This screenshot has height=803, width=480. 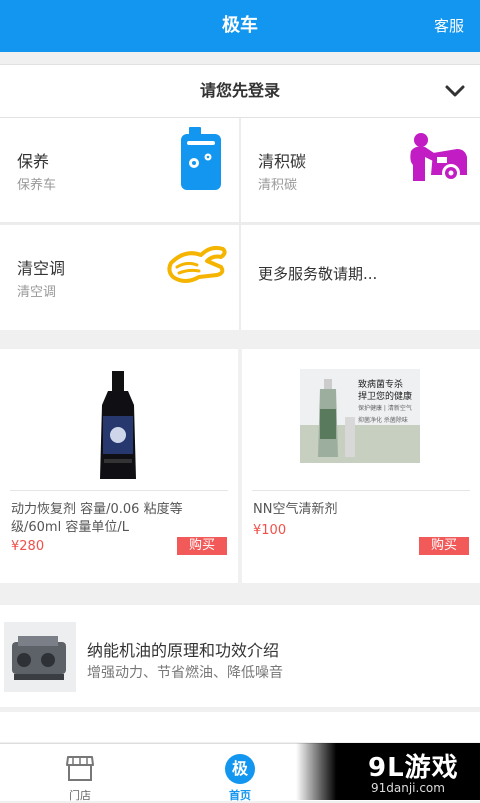 What do you see at coordinates (37, 292) in the screenshot?
I see `service-sub: 清空调` at bounding box center [37, 292].